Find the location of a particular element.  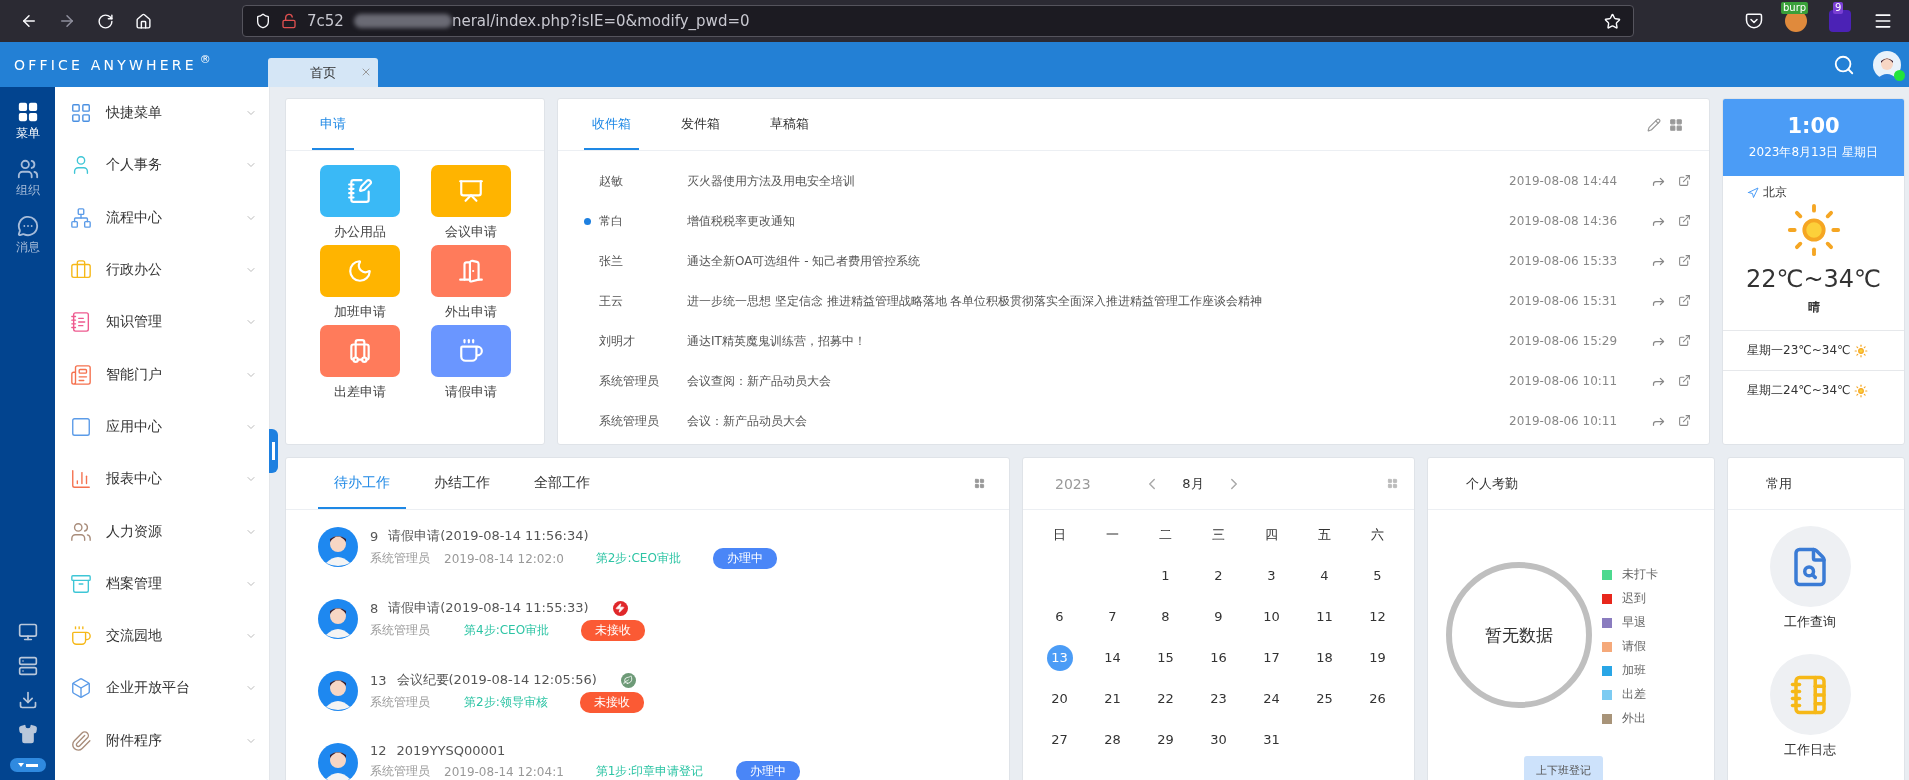

calendar-day: 14 is located at coordinates (1112, 657).